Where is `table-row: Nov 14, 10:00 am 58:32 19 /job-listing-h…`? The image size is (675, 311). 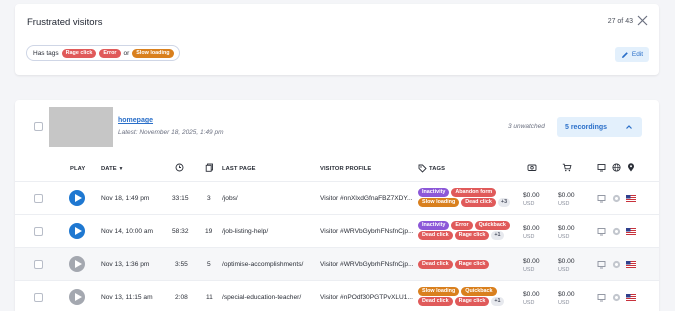 table-row: Nov 14, 10:00 am 58:32 19 /job-listing-h… is located at coordinates (337, 230).